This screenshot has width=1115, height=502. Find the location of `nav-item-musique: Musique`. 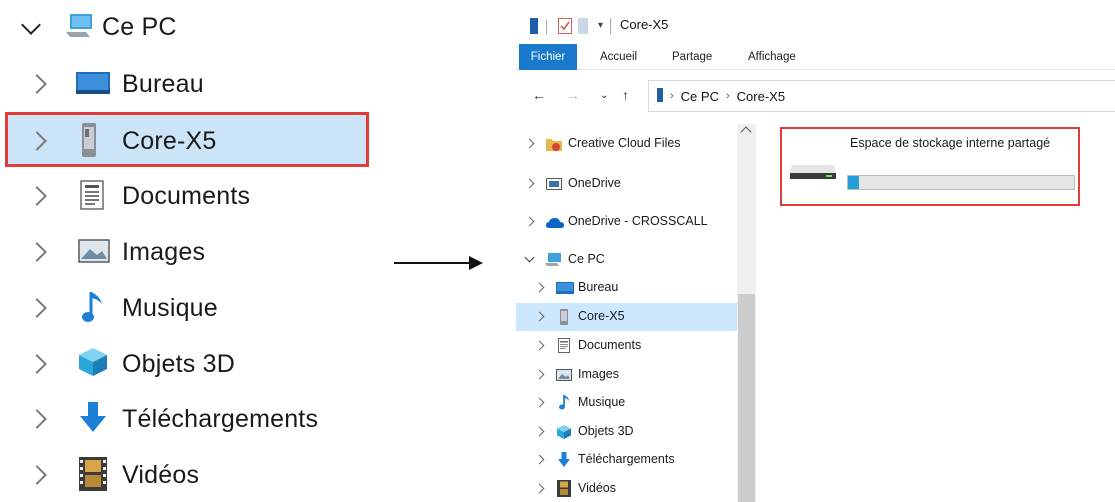

nav-item-musique: Musique is located at coordinates (626, 403).